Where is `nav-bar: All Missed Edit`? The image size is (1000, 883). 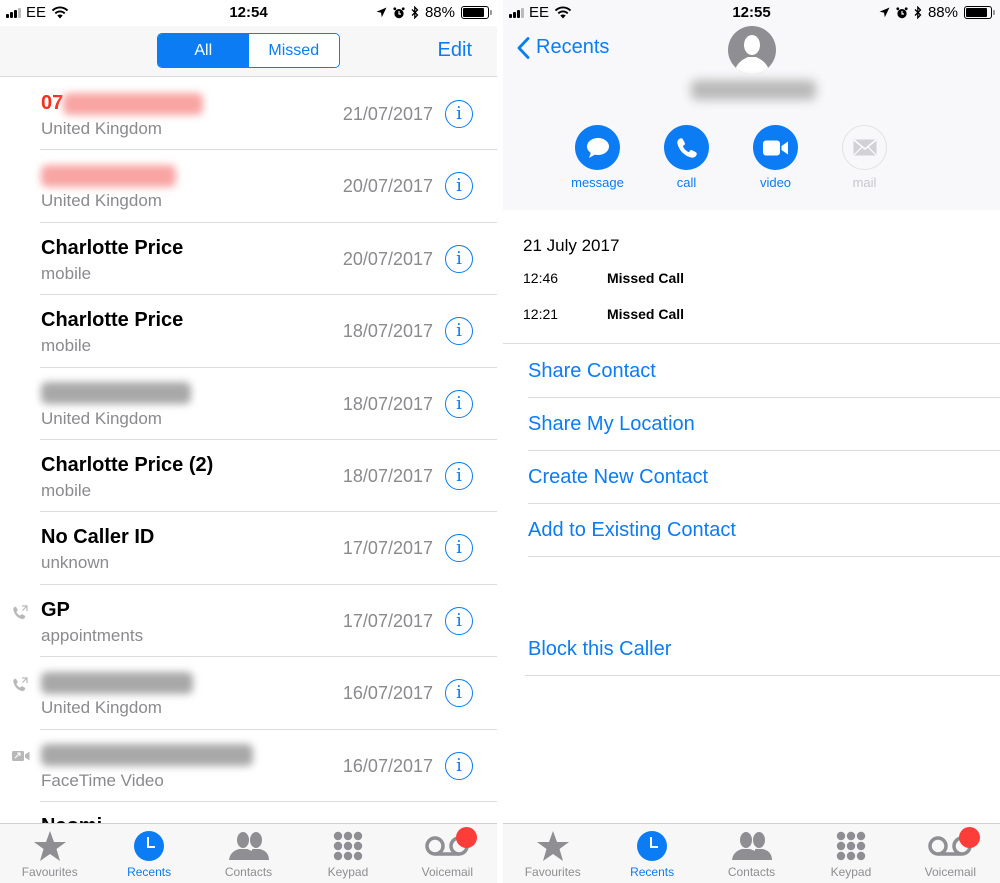
nav-bar: All Missed Edit is located at coordinates (248, 51).